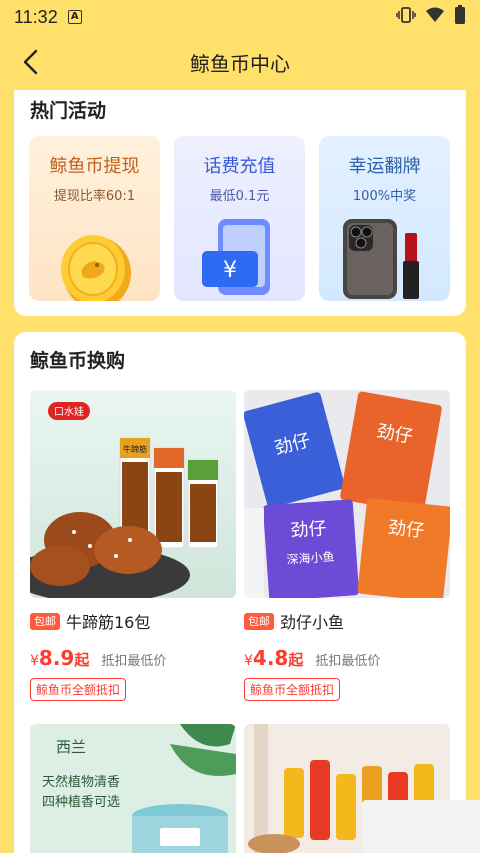 The width and height of the screenshot is (480, 853). Describe the element at coordinates (56, 658) in the screenshot. I see `product-price: 8.9` at that location.